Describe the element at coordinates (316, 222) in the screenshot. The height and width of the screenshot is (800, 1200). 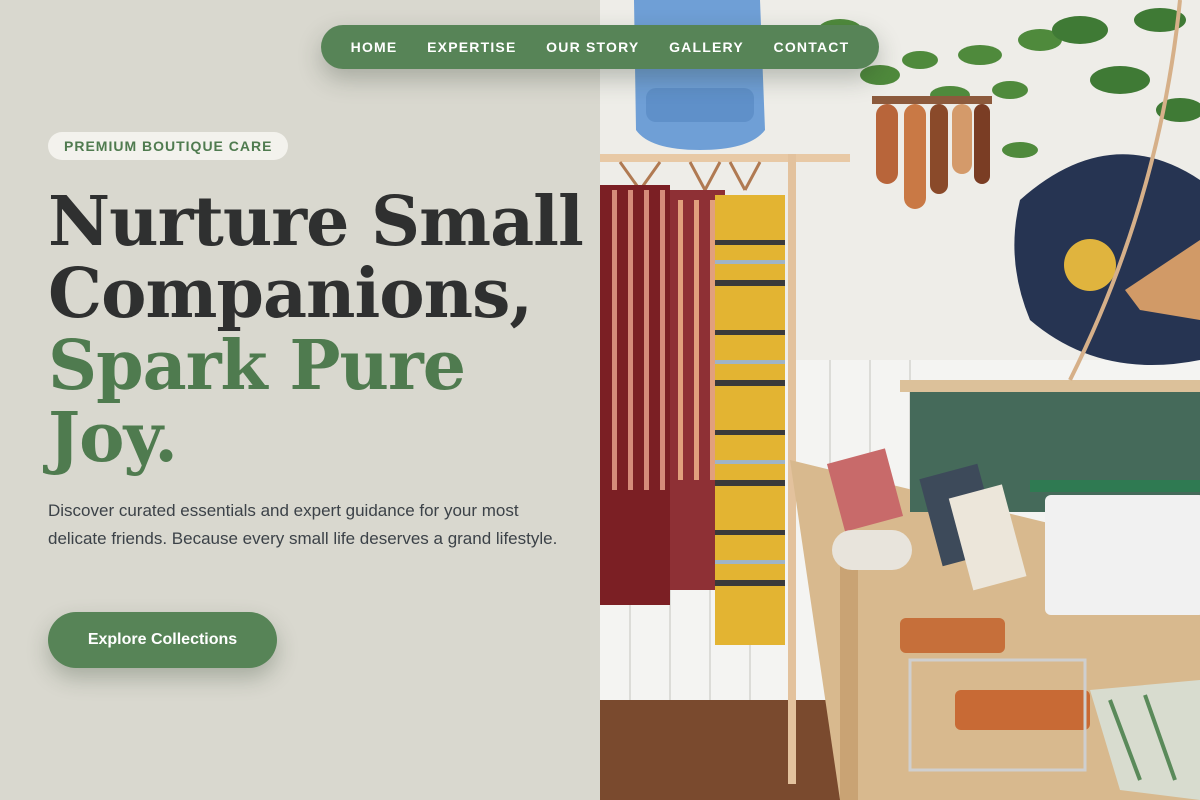
I see `headline-line-1: Nurture Small` at that location.